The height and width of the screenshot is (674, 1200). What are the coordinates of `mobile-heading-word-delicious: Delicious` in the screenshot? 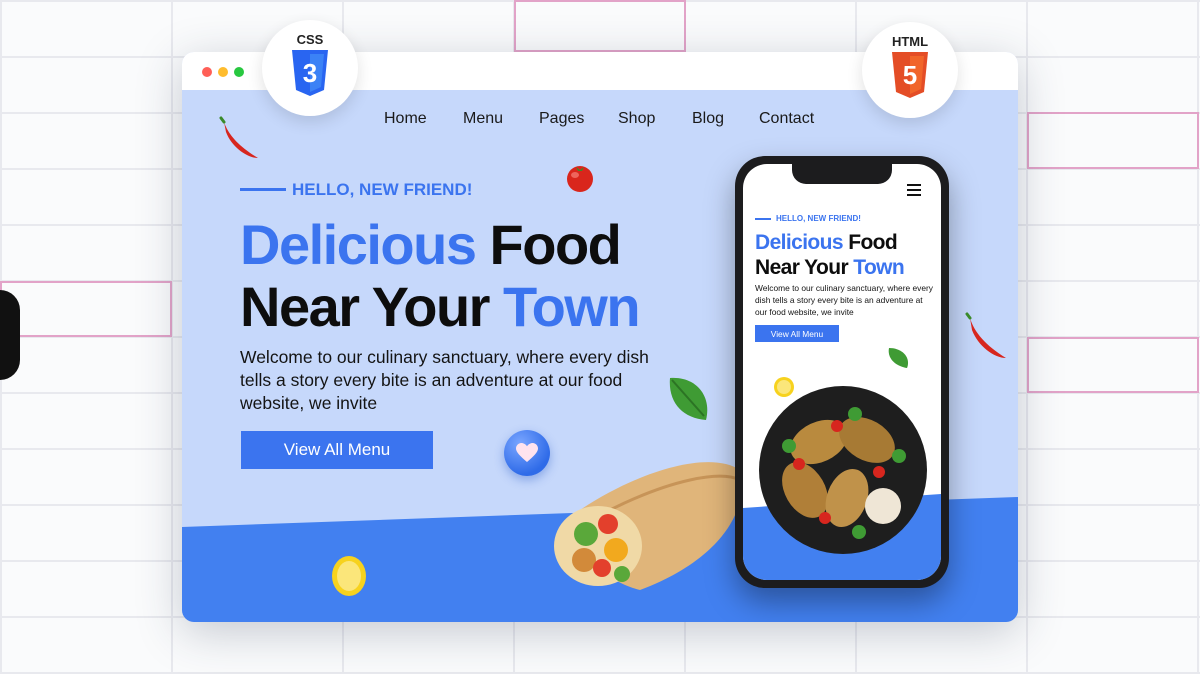 It's located at (799, 242).